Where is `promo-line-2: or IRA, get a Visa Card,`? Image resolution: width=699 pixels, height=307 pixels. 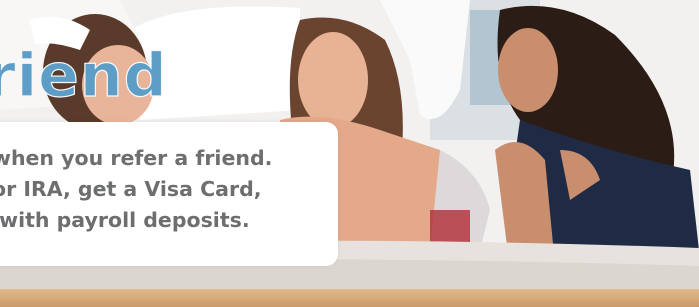
promo-line-2: or IRA, get a Visa Card, is located at coordinates (131, 189).